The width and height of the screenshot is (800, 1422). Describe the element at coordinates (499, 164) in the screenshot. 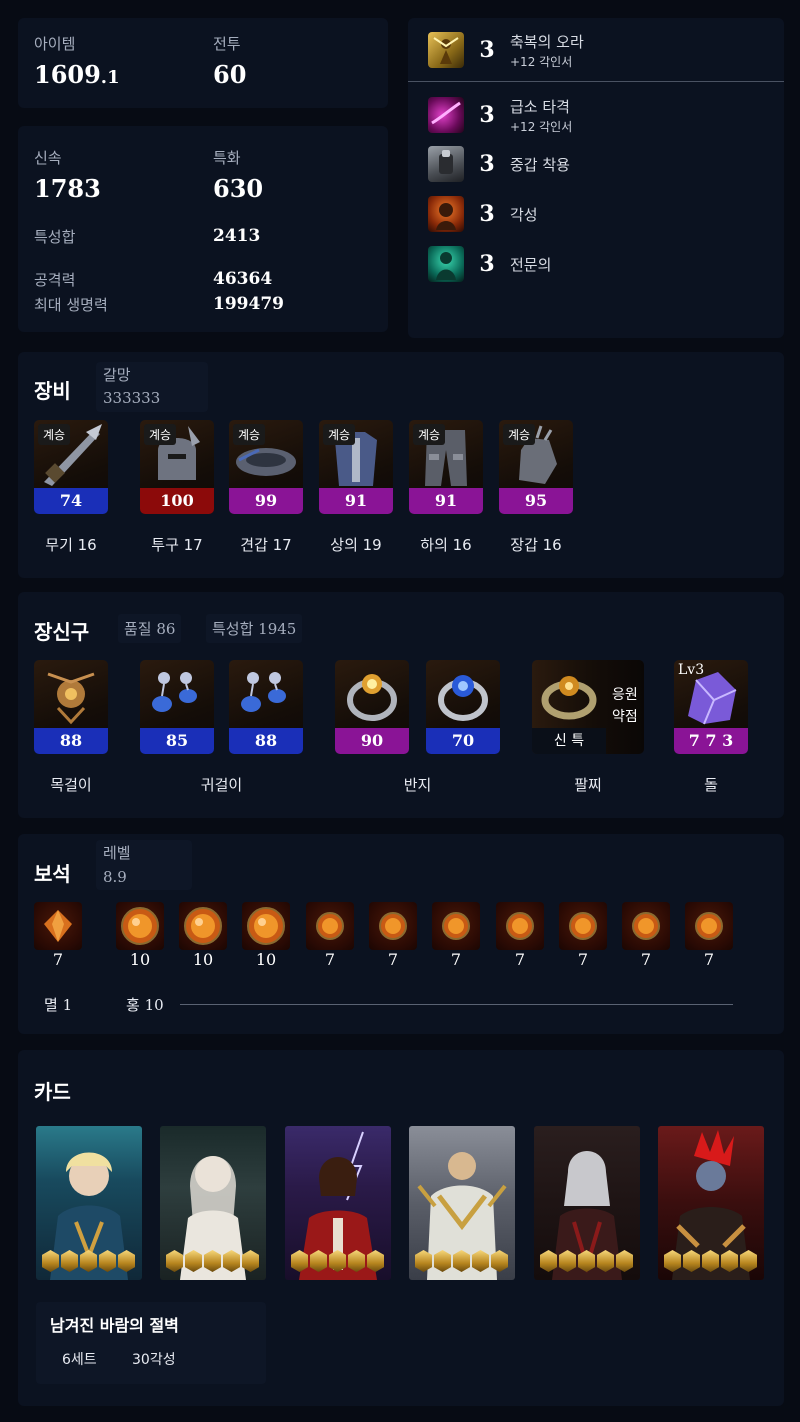

I see `engraving-row: 3 중갑 착용` at that location.